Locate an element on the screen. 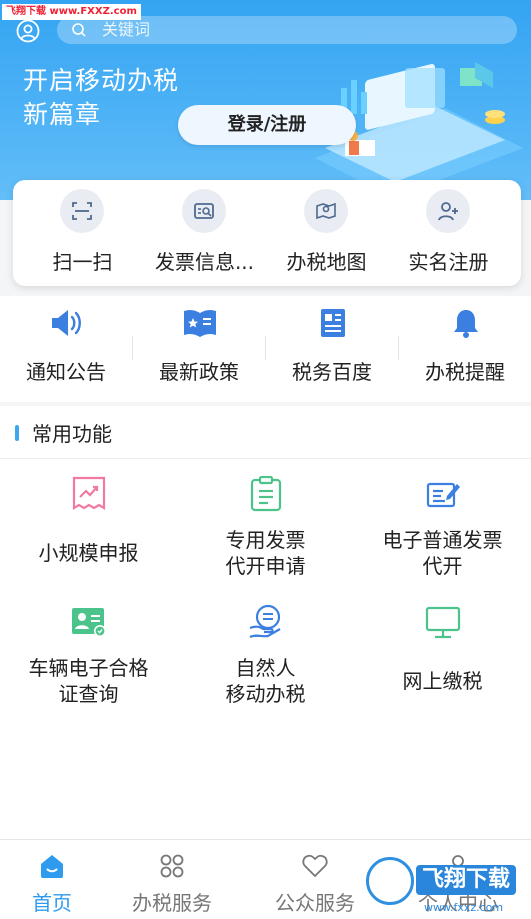 This screenshot has width=531, height=919. notice-announcements: 通知公告 is located at coordinates (66, 349).